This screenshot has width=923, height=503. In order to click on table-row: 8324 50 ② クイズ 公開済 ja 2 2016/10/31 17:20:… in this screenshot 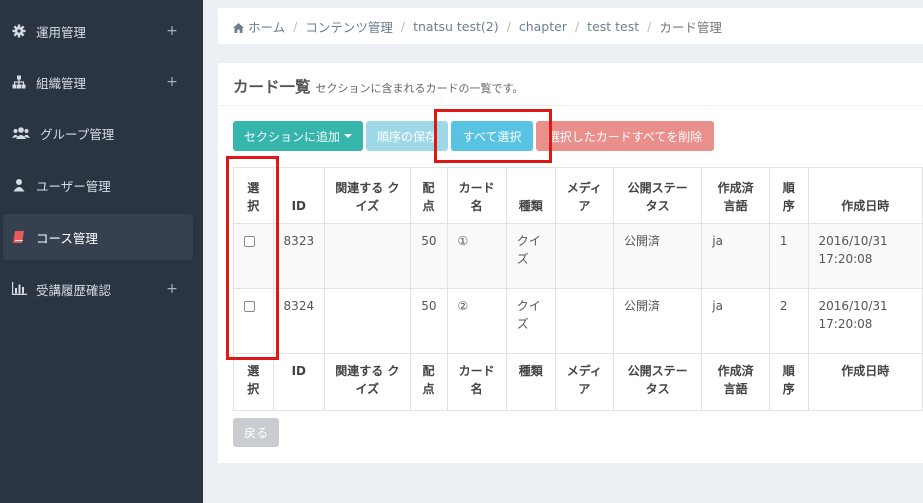, I will do `click(578, 321)`.